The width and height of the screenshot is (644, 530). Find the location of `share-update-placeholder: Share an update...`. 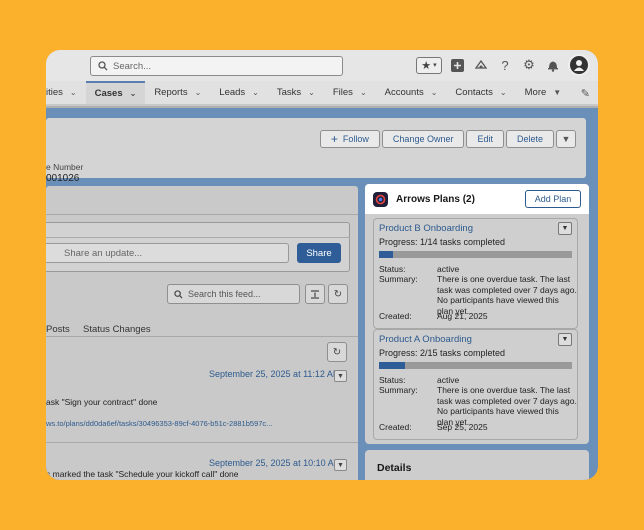

share-update-placeholder: Share an update... is located at coordinates (103, 253).